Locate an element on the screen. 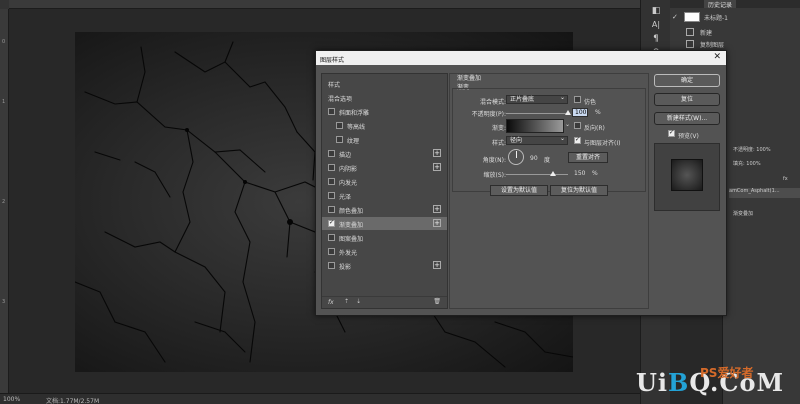  preview-checkbox is located at coordinates (671, 133).